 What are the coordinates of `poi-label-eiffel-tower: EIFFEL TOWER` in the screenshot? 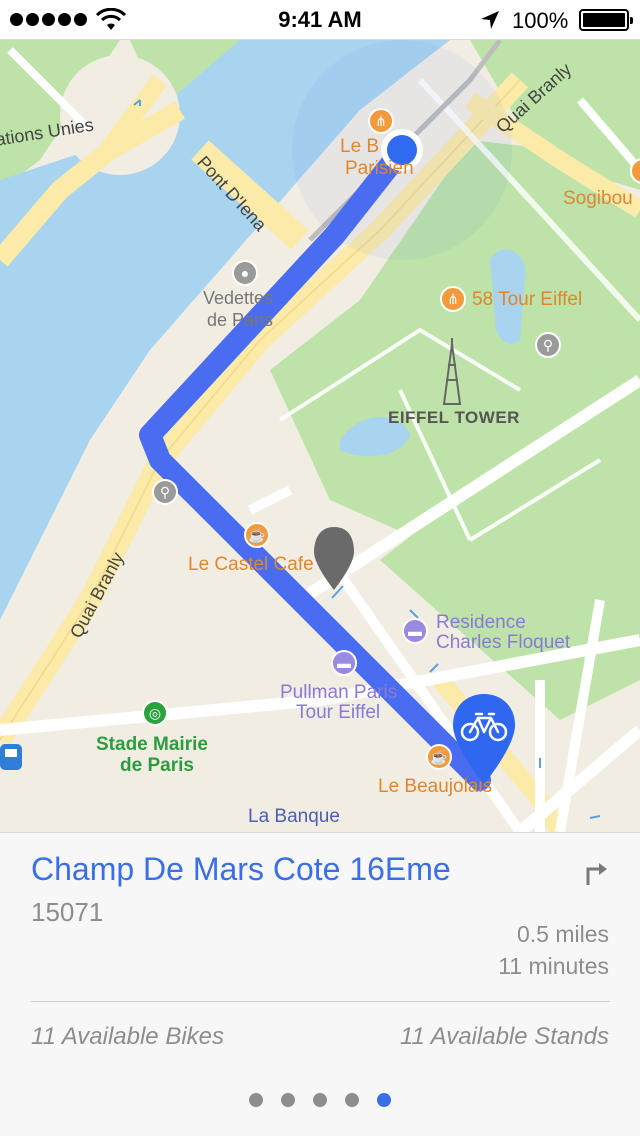 It's located at (454, 417).